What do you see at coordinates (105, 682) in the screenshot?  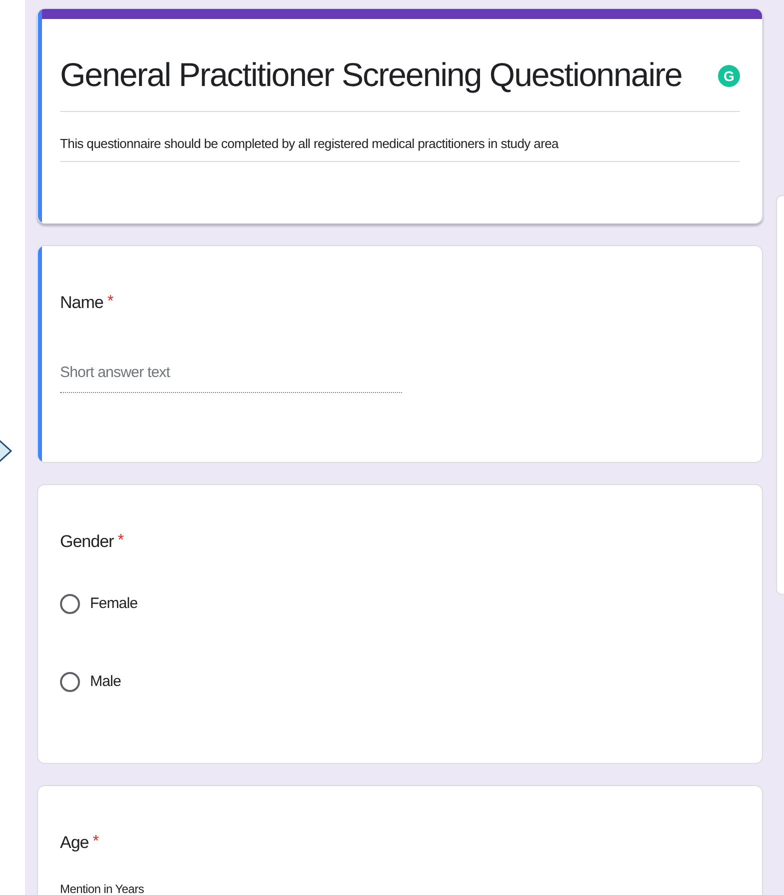 I see `option-label: Male` at bounding box center [105, 682].